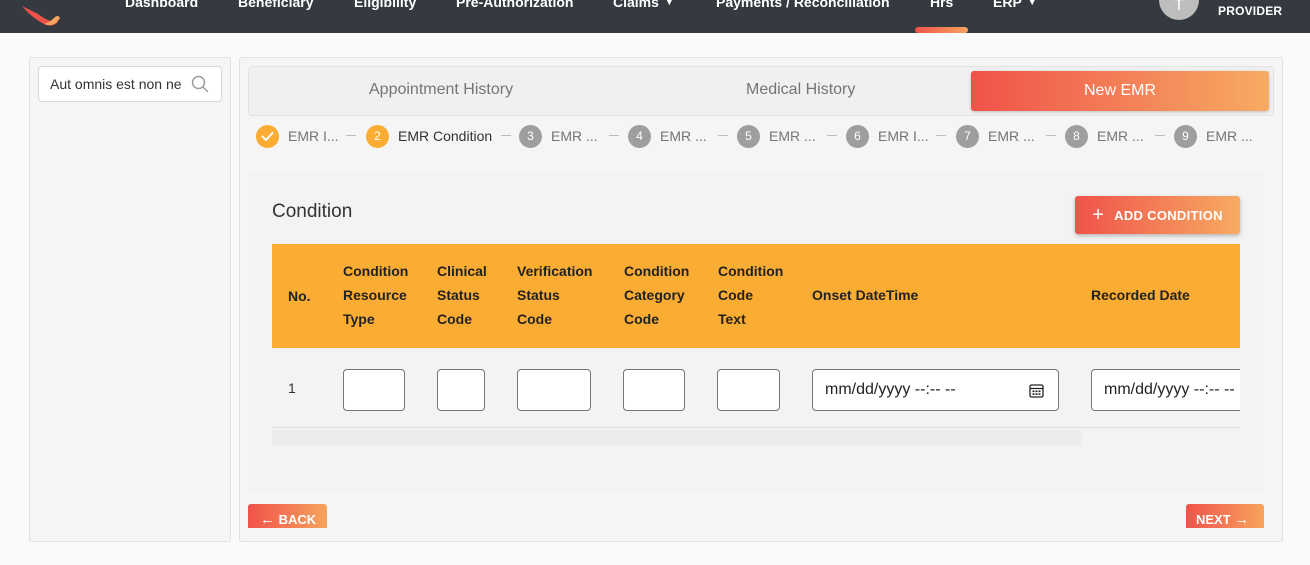 The image size is (1310, 565). Describe the element at coordinates (445, 136) in the screenshot. I see `step-label: EMR Condition` at that location.